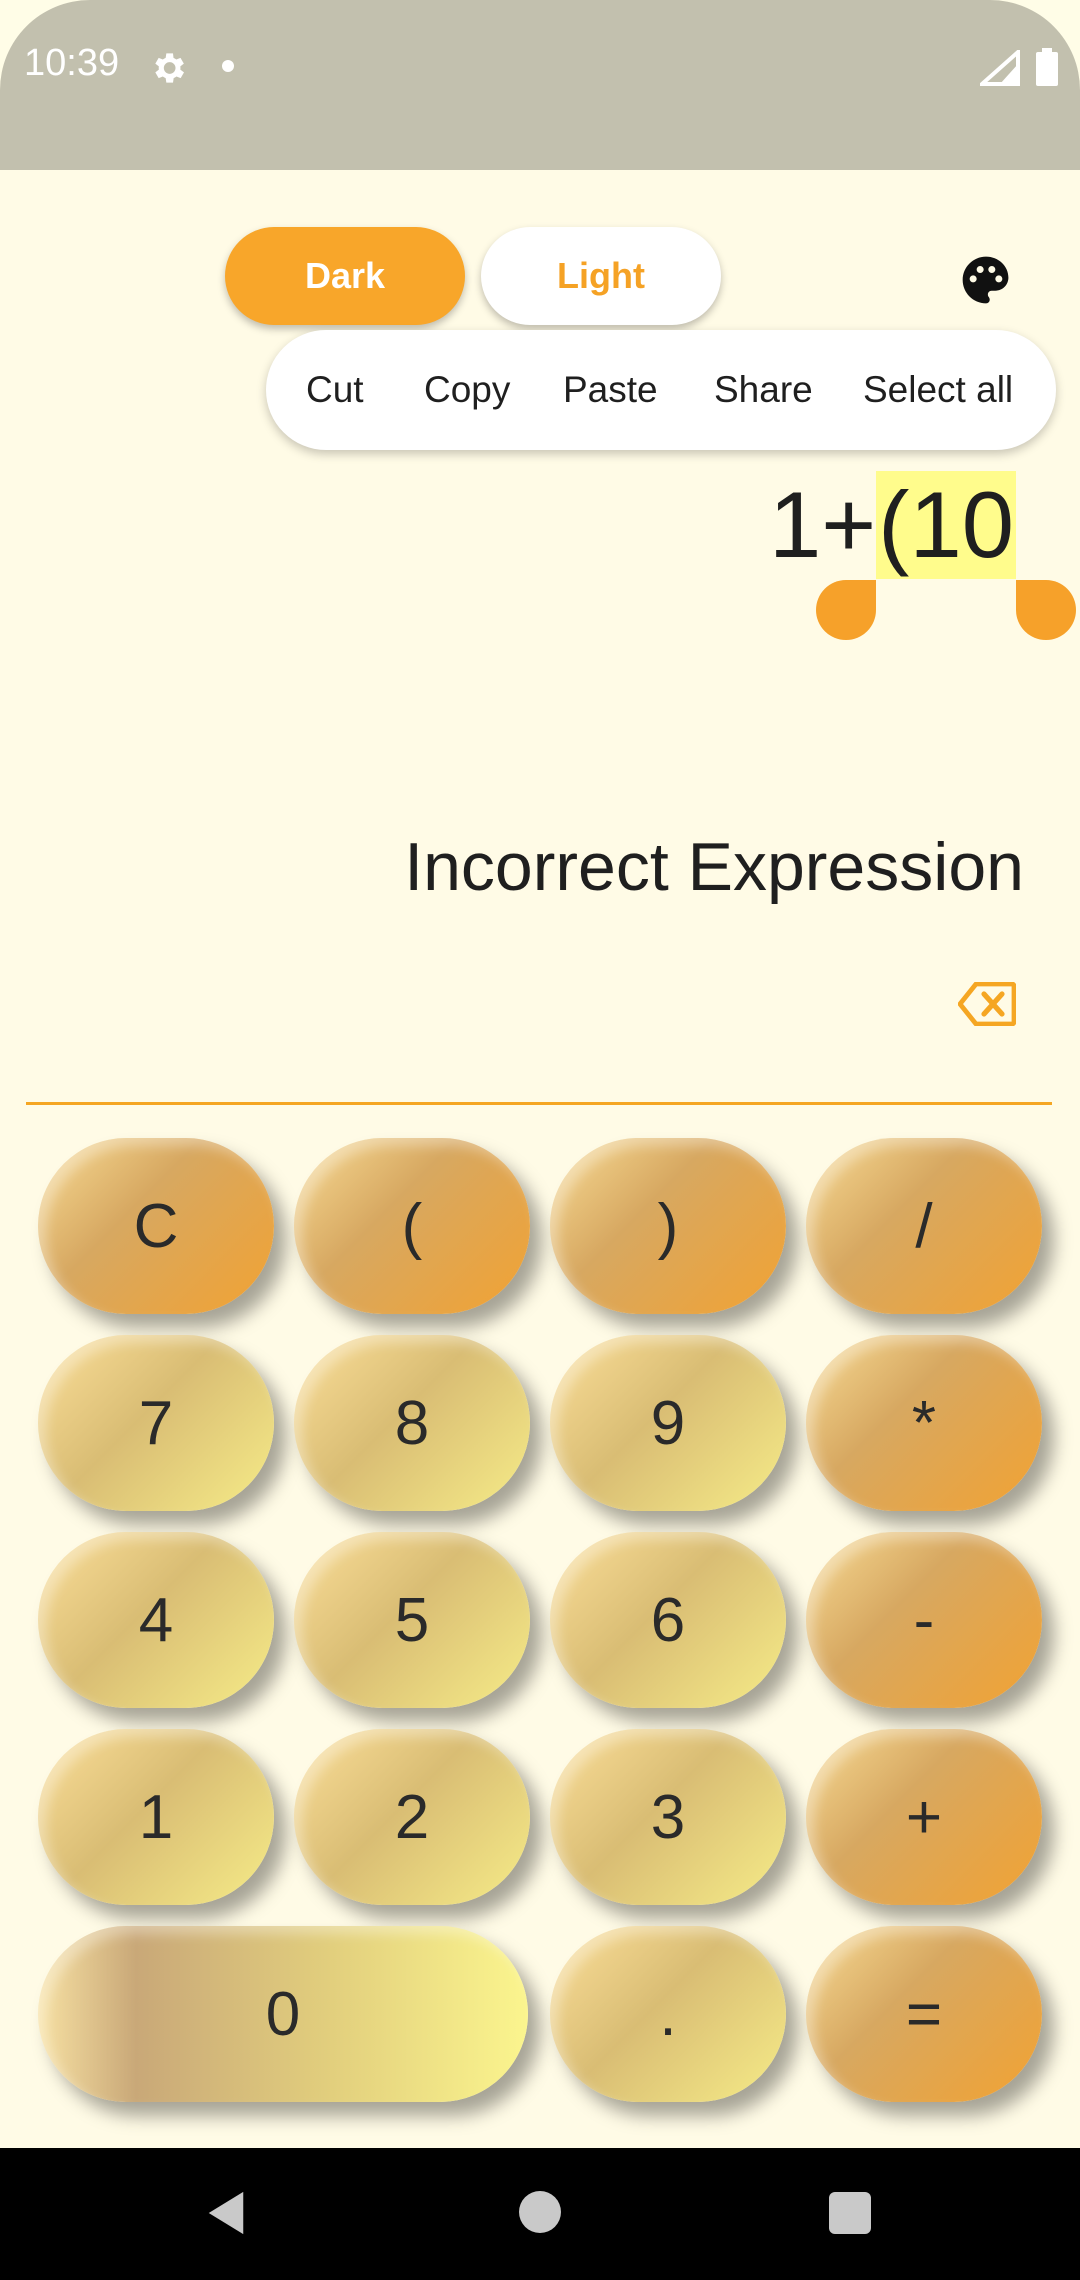 Image resolution: width=1080 pixels, height=2280 pixels. I want to click on expression-selected-text: (10, so click(946, 525).